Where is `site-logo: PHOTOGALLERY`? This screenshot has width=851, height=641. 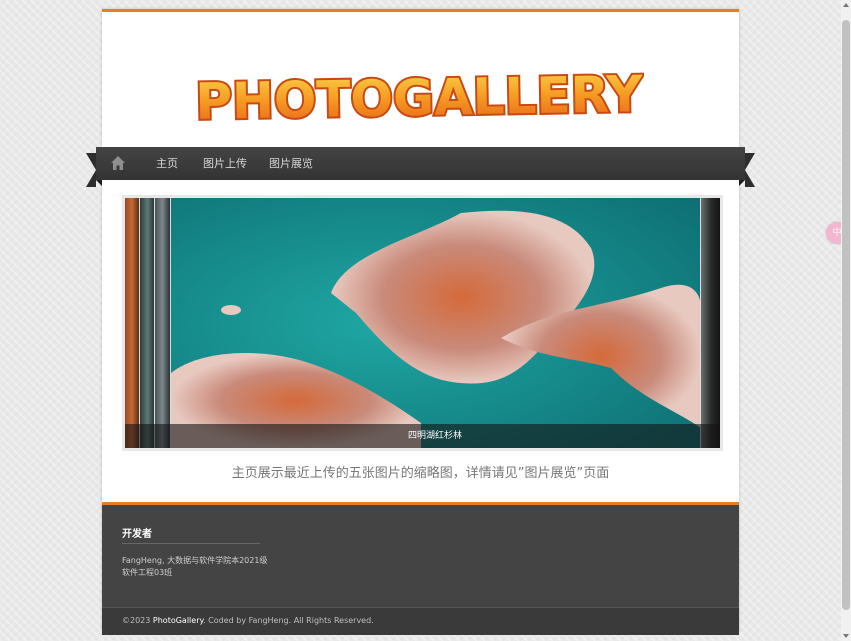 site-logo: PHOTOGALLERY is located at coordinates (419, 99).